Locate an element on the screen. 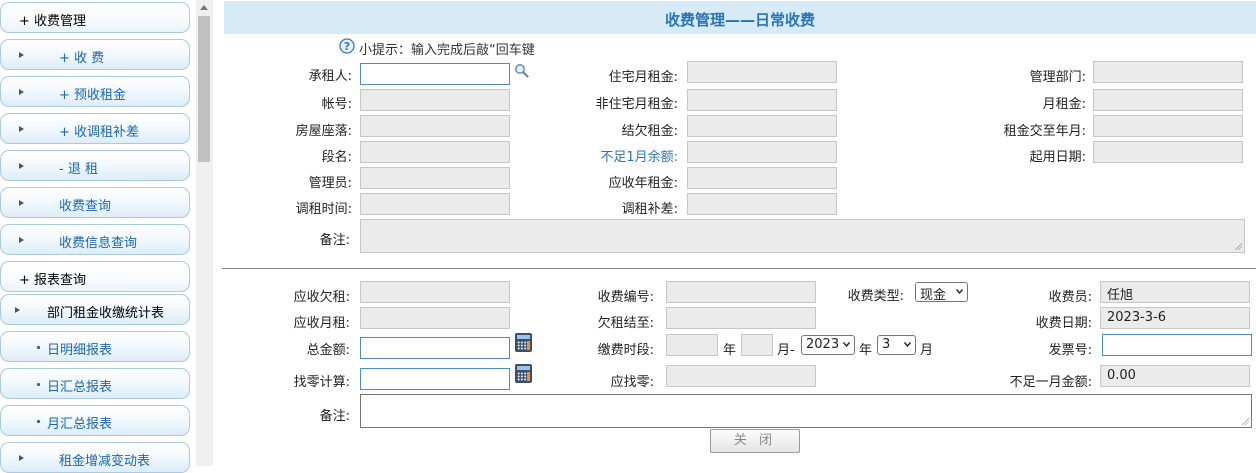 This screenshot has height=473, width=1256. nav-label: + 收费管理 is located at coordinates (53, 21).